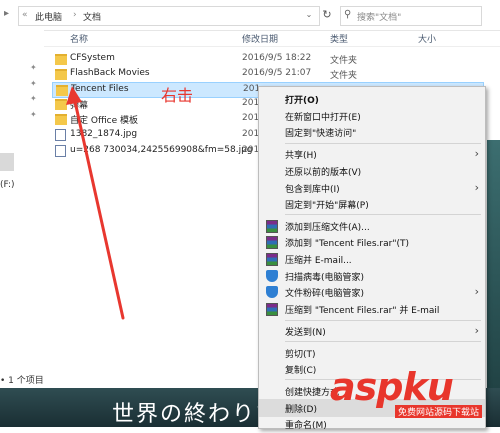 The width and height of the screenshot is (500, 433). I want to click on file-name: 1382_1874.jpg, so click(104, 134).